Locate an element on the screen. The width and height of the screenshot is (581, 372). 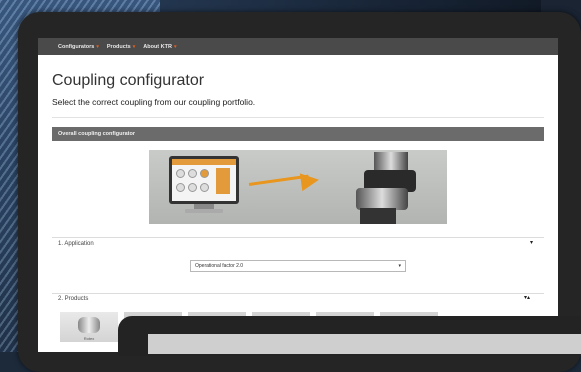
nav-configurators: Configurators ▾ is located at coordinates (78, 47).